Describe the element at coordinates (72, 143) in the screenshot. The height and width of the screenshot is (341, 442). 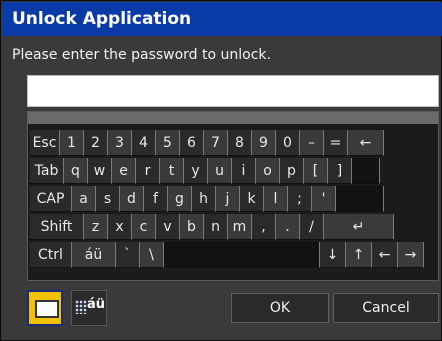
I see `key-1: 1` at that location.